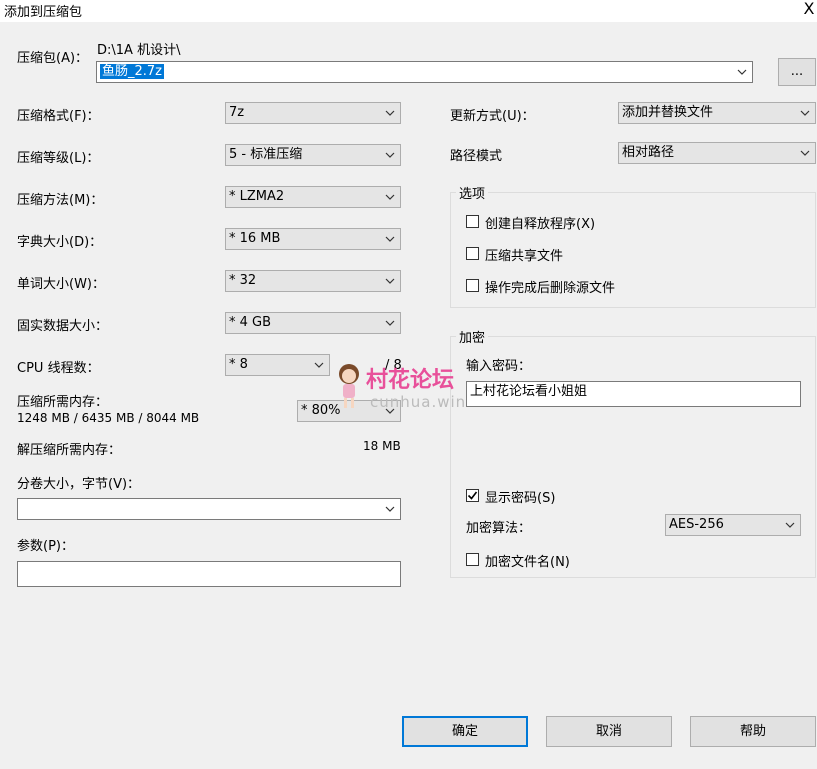  I want to click on sfx-label: 创建自释放程序(X), so click(540, 224).